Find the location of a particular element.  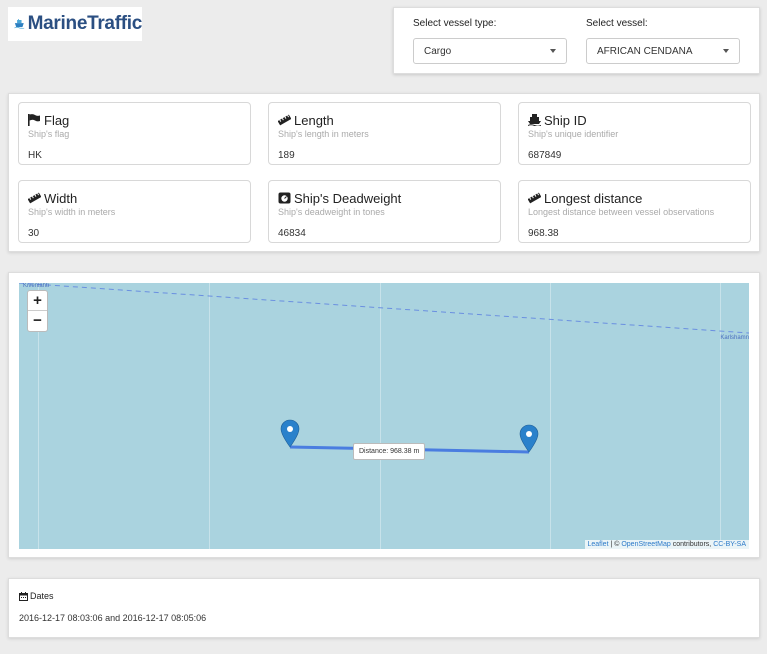

width-card: Width Ship's width in meters 30 is located at coordinates (134, 211).